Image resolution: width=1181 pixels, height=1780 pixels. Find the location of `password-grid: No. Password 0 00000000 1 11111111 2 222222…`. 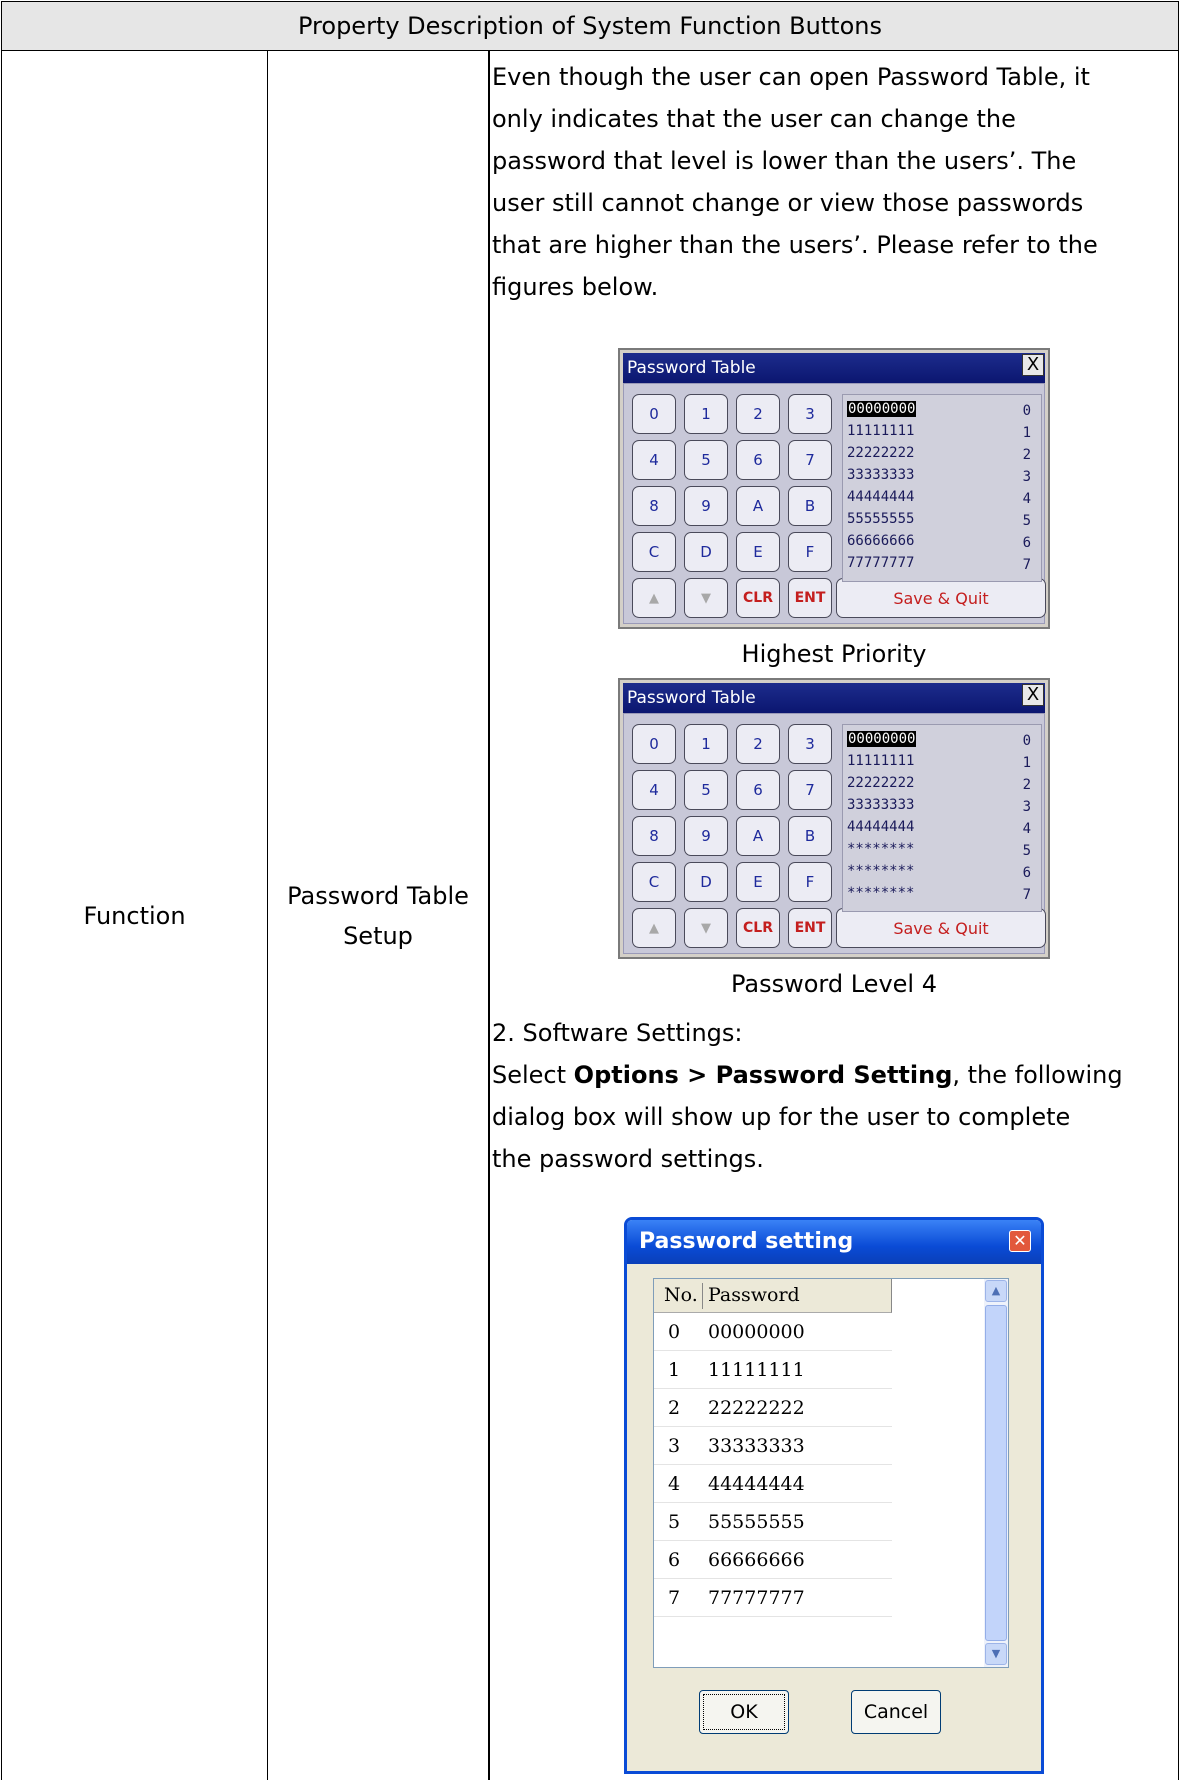

password-grid: No. Password 0 00000000 1 11111111 2 222222… is located at coordinates (831, 1473).